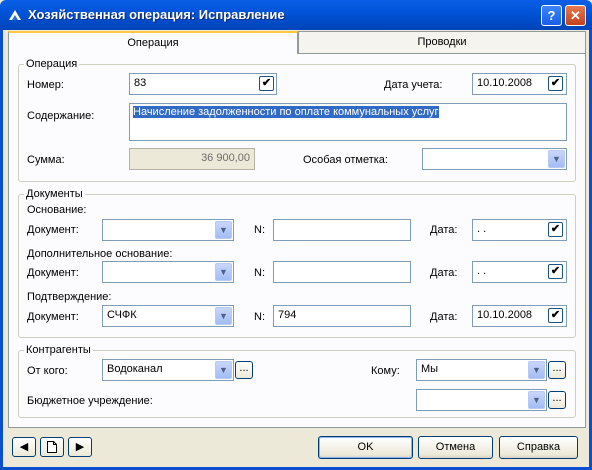  I want to click on sum-label: Сумма:, so click(46, 160).